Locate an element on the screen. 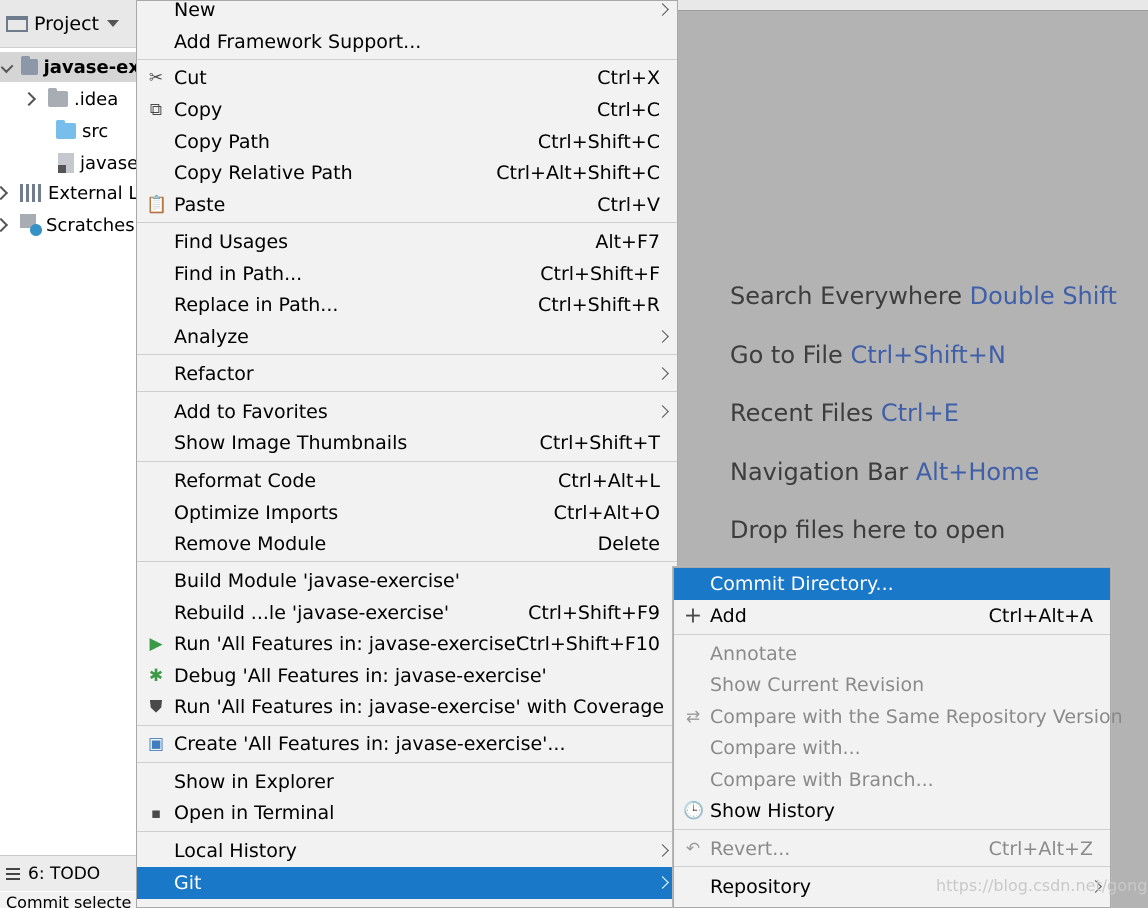 The image size is (1148, 908). menu-item-show-current-revision: Show Current Revision is located at coordinates (892, 685).